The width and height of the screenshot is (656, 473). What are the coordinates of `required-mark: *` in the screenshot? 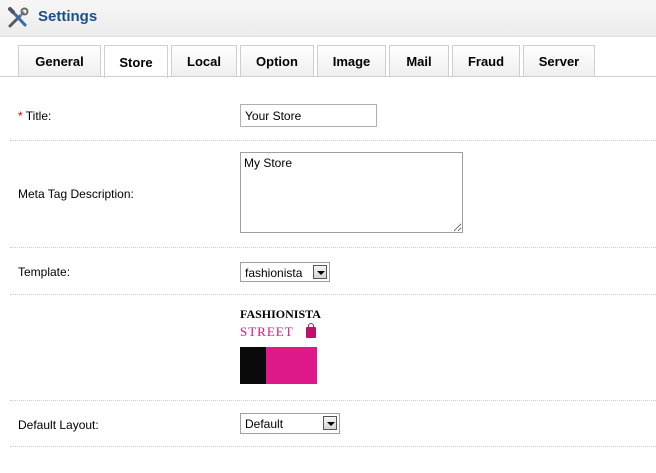 It's located at (20, 116).